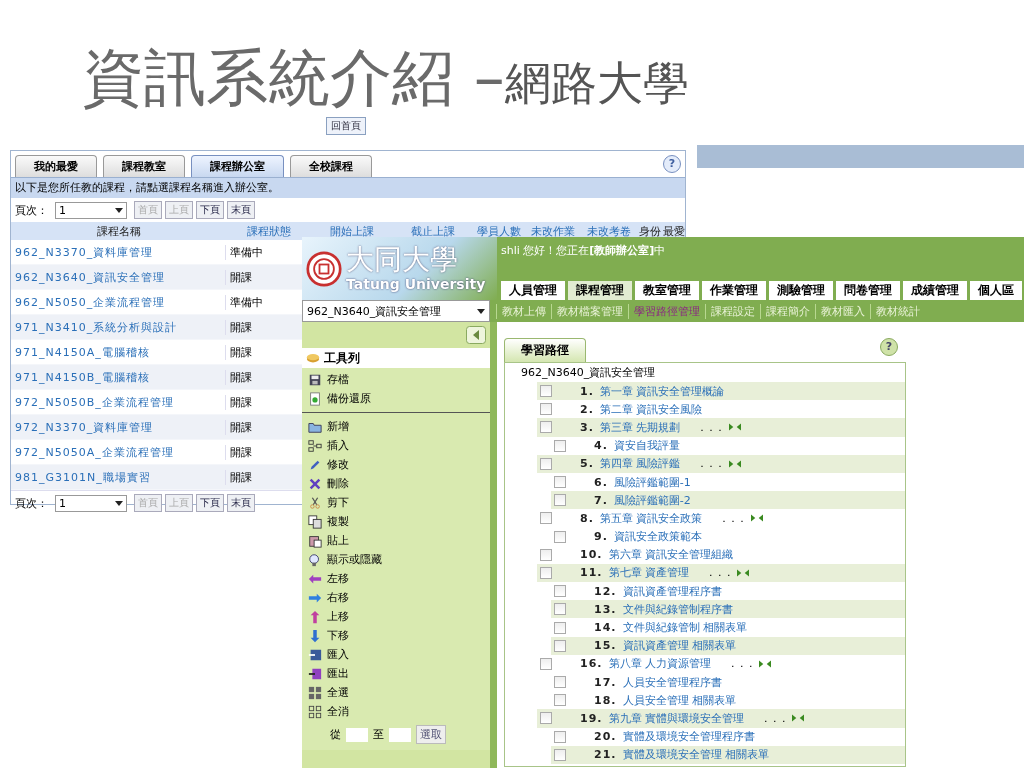 The image size is (1024, 768). Describe the element at coordinates (728, 591) in the screenshot. I see `tree-row: 12. 資訊資產管理程序書` at that location.